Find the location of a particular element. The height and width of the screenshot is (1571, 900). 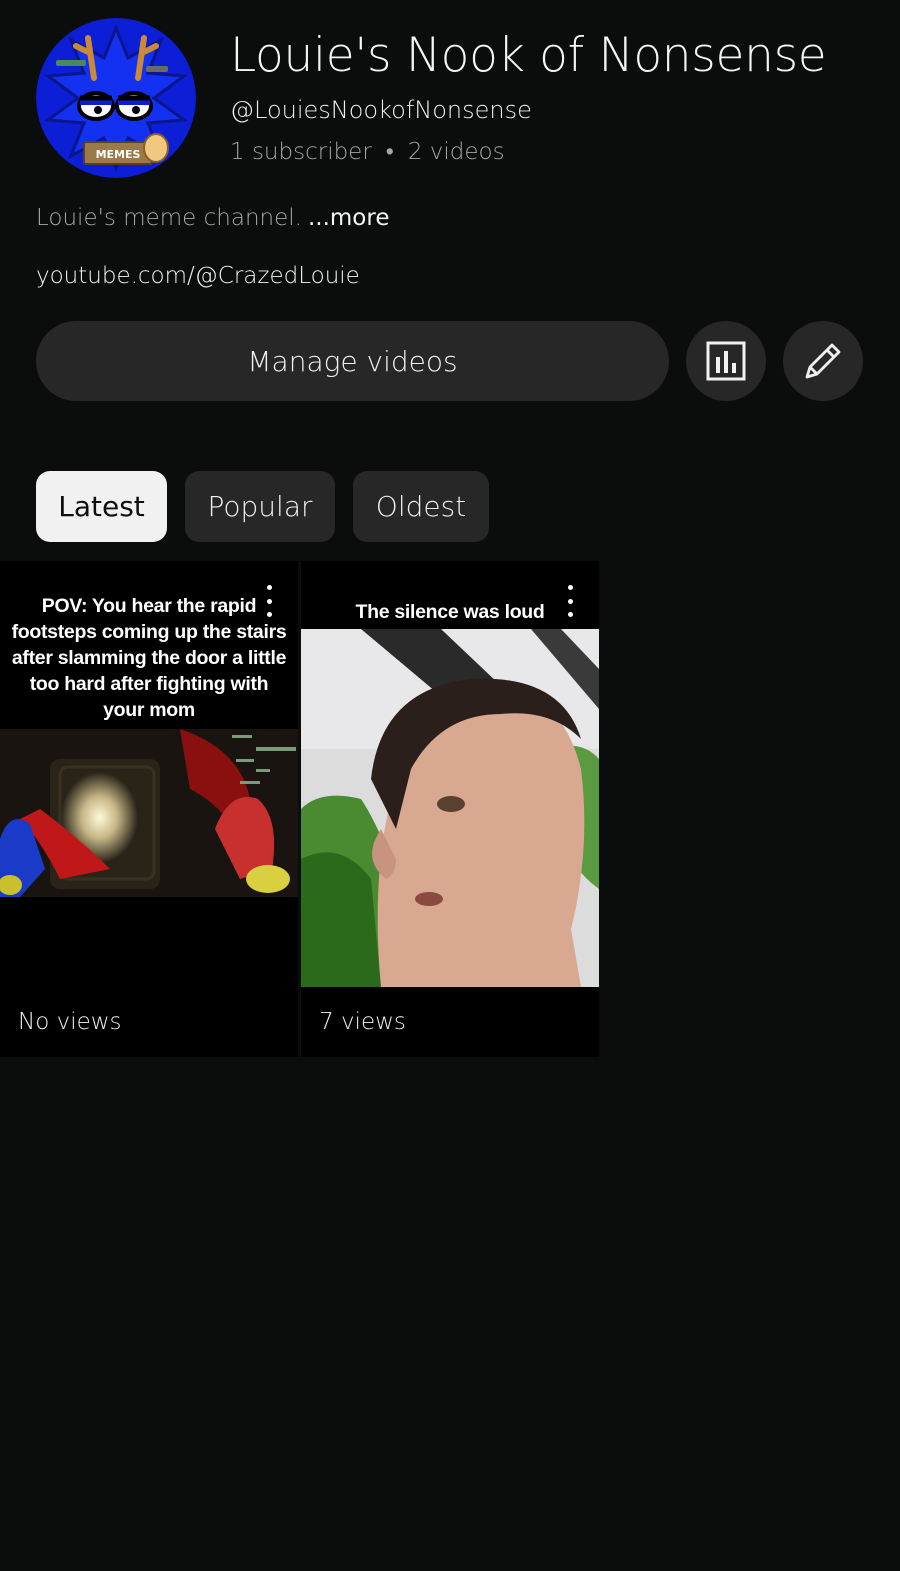

short-caption: The silence was loud is located at coordinates (450, 612).